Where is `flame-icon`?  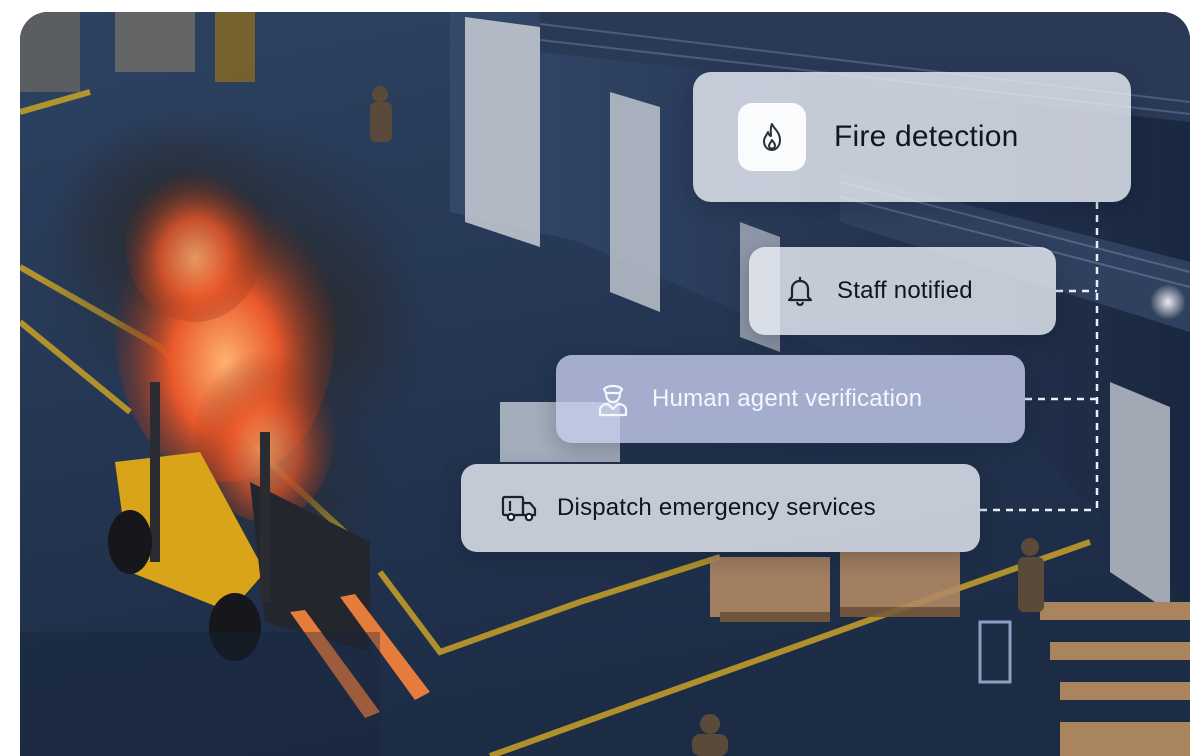 flame-icon is located at coordinates (772, 137).